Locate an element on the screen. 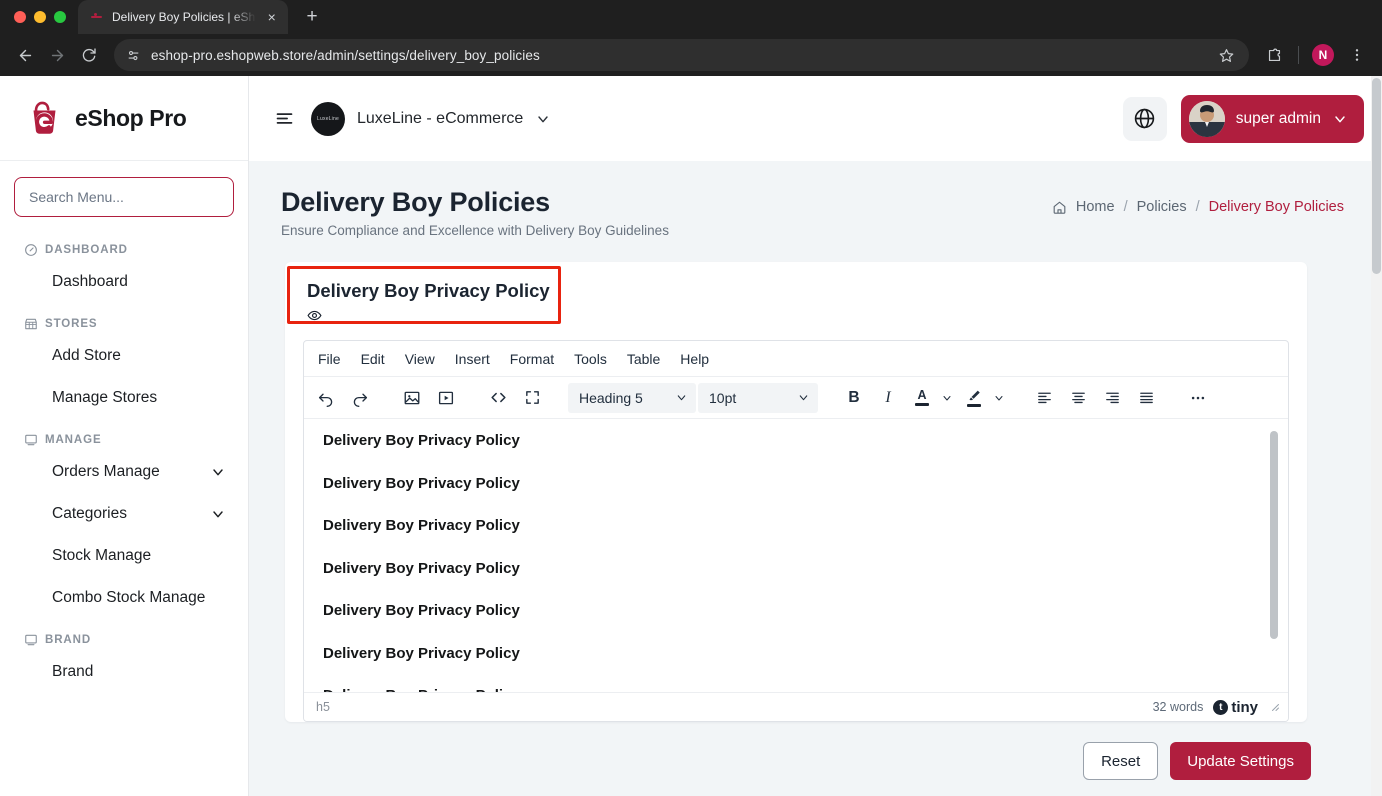  star-icon is located at coordinates (1226, 55).